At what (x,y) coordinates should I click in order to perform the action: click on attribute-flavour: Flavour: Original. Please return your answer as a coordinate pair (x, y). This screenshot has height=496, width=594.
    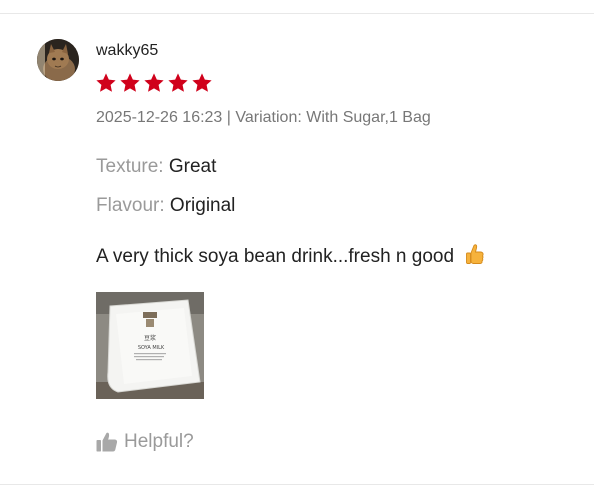
    Looking at the image, I should click on (165, 206).